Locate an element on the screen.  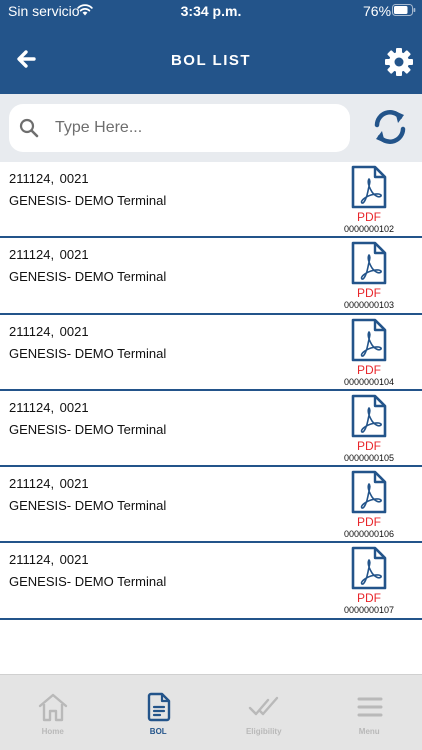
pdf-document-number: 0000000105 is located at coordinates (369, 457).